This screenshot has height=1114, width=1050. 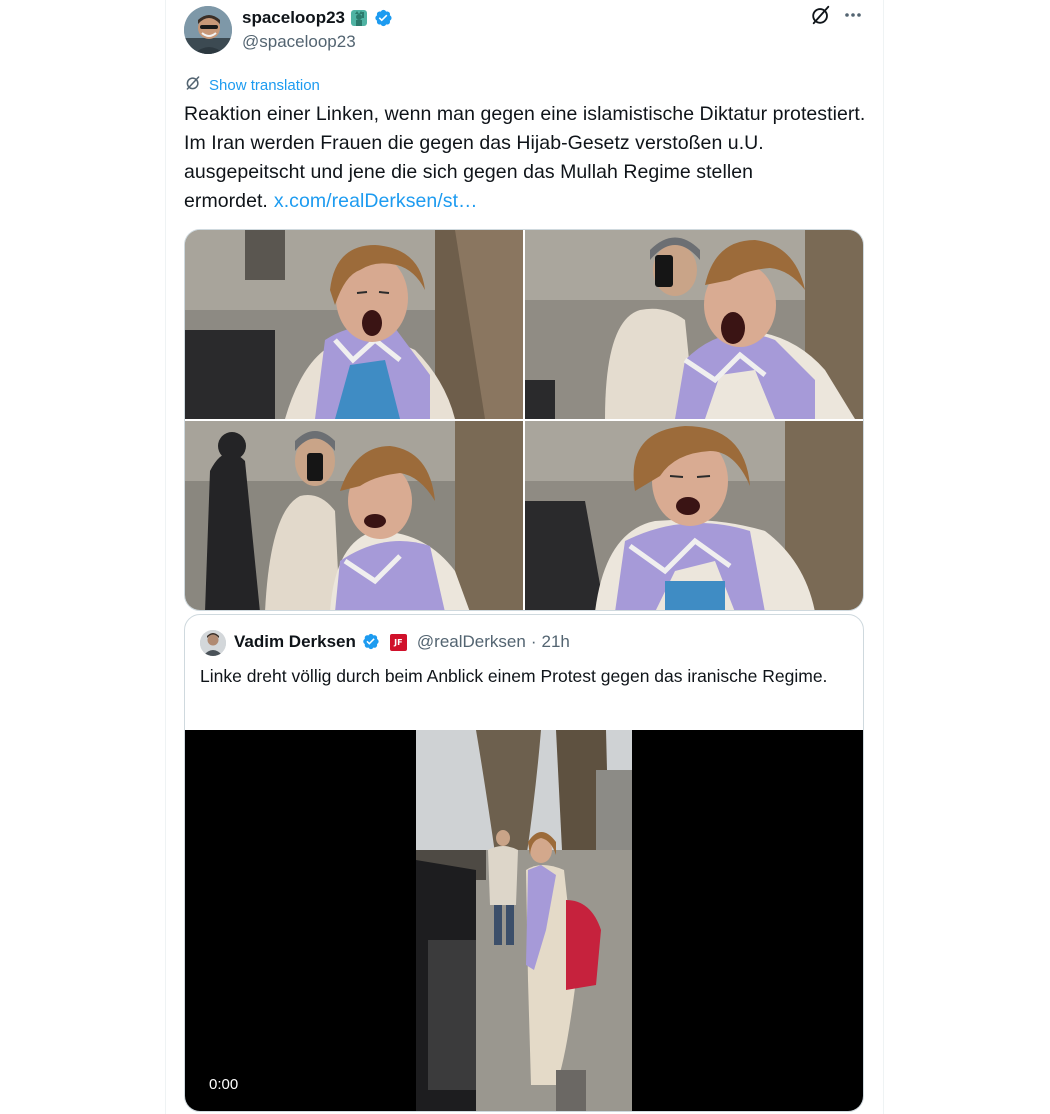 What do you see at coordinates (359, 18) in the screenshot?
I see `statue-of-liberty-emoji-icon` at bounding box center [359, 18].